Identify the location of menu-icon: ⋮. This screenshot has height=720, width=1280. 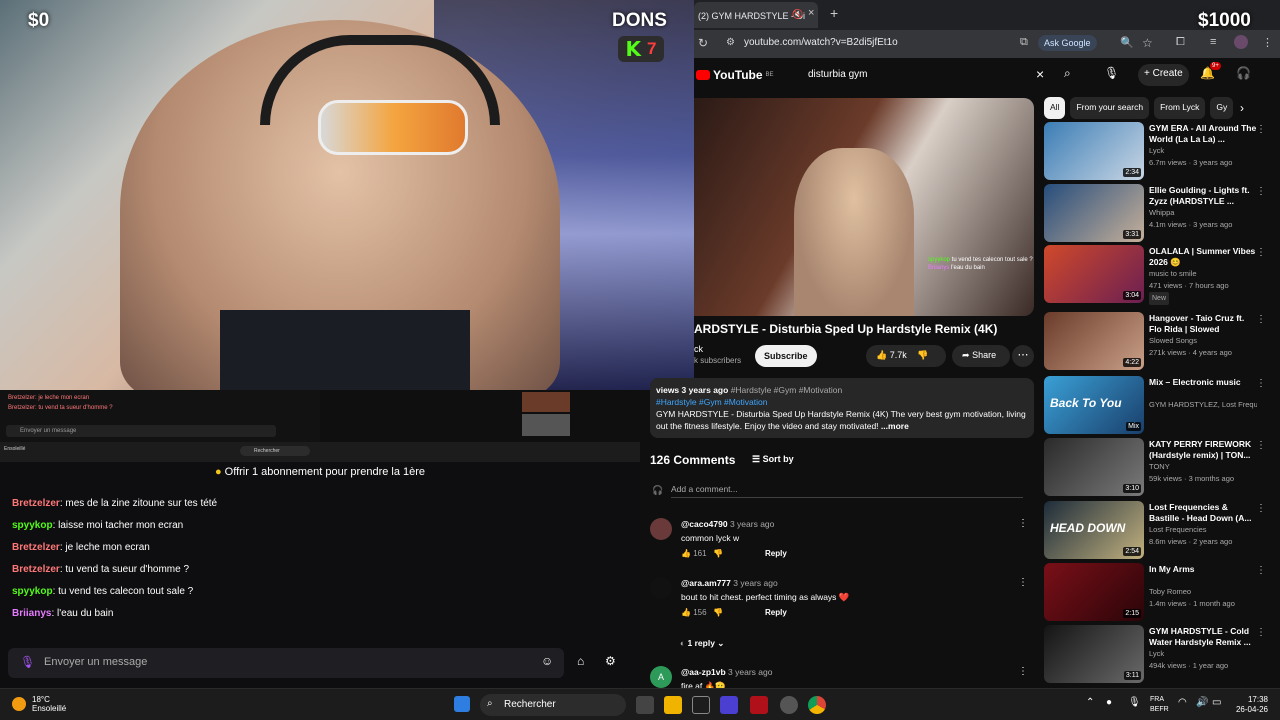
(1267, 42).